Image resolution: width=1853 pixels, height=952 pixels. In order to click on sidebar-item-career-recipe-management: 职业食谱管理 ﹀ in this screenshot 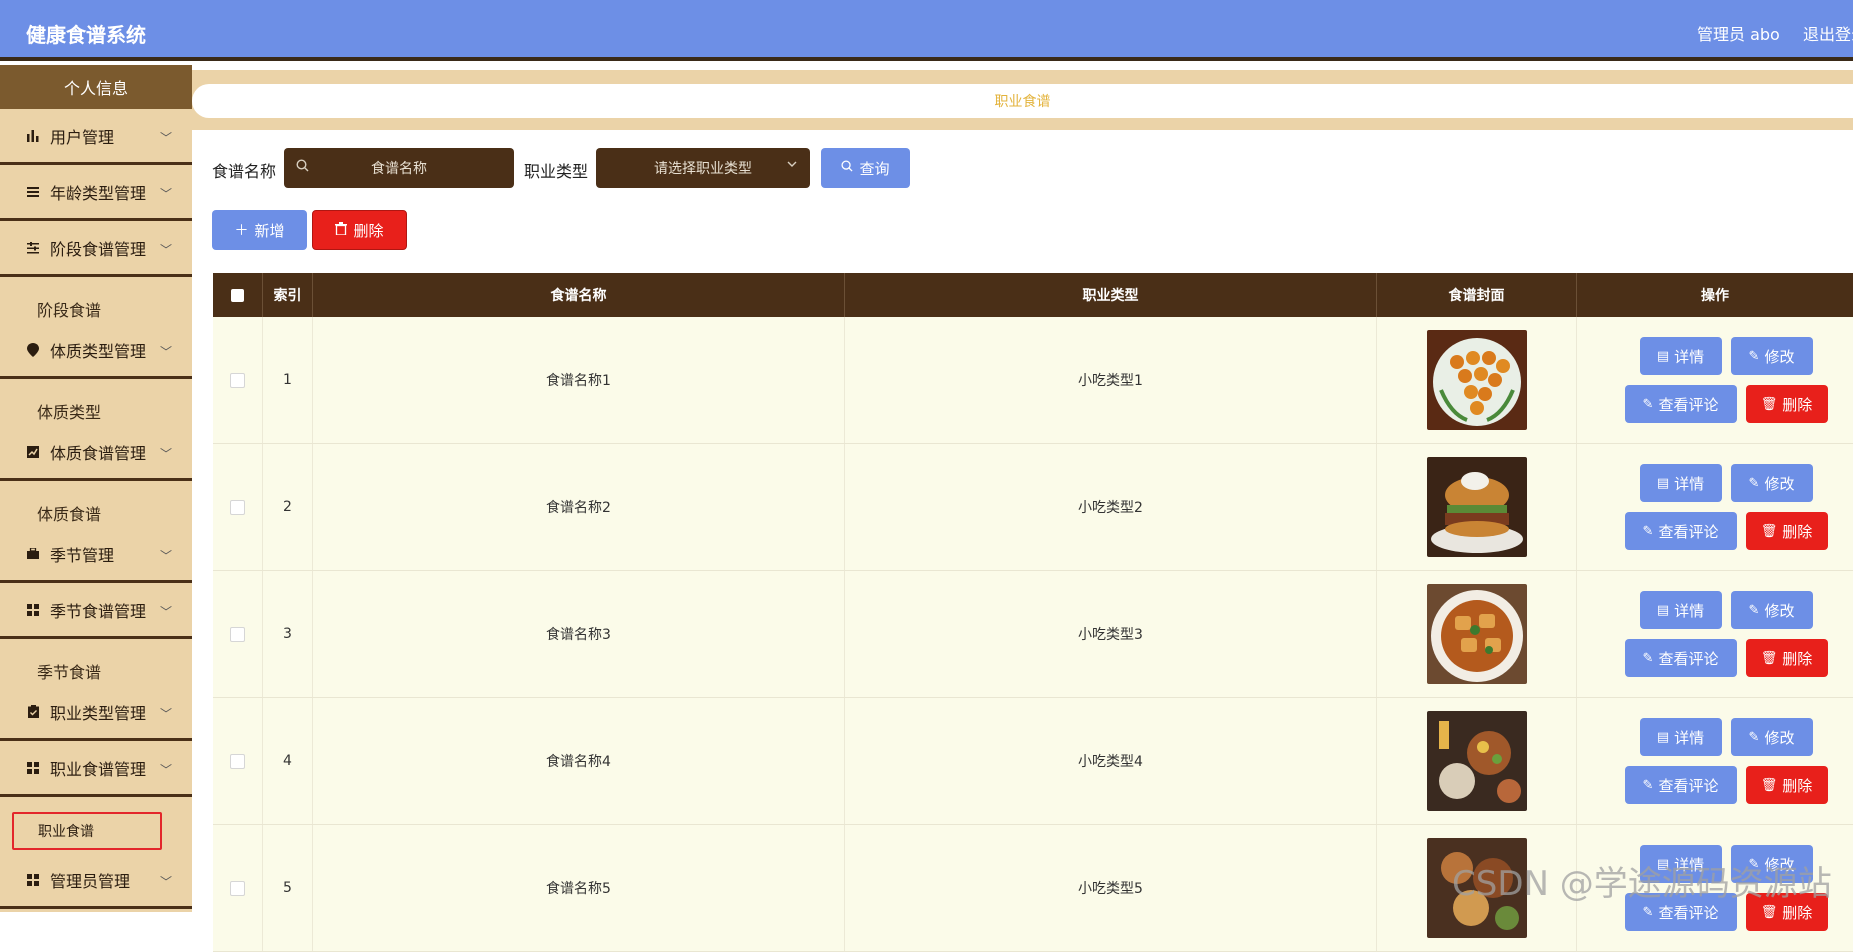, I will do `click(96, 769)`.